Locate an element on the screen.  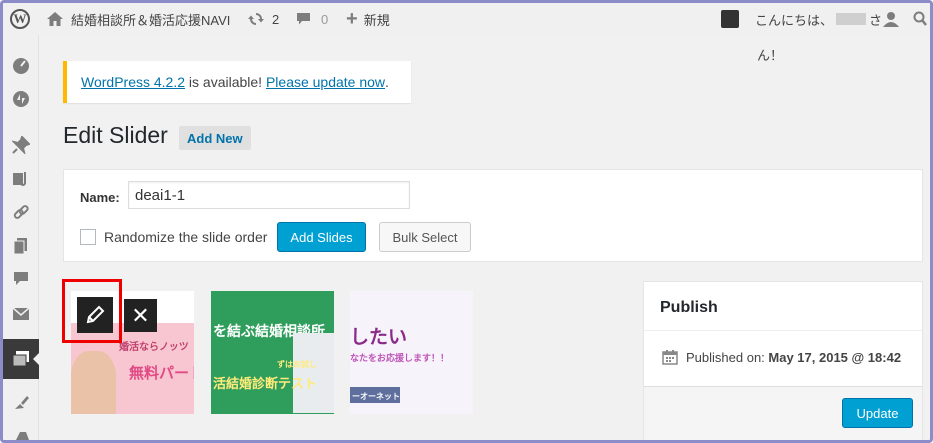
links-icon is located at coordinates (21, 213).